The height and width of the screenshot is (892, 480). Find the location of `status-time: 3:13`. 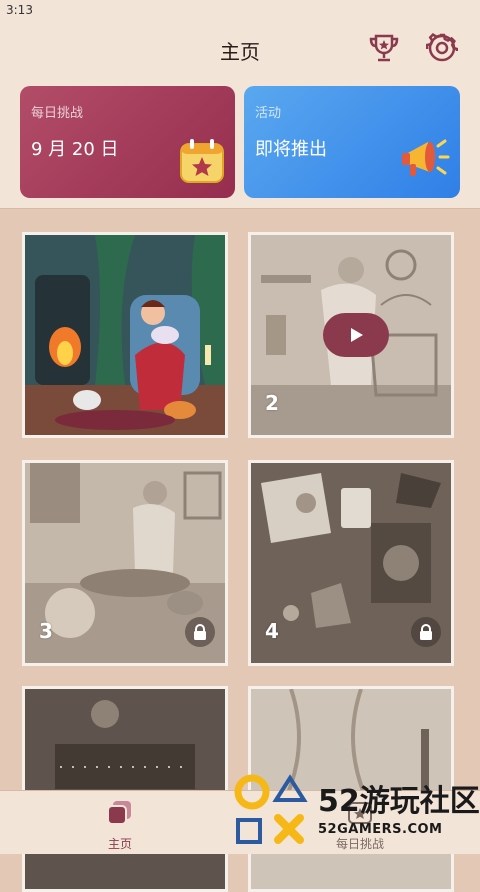

status-time: 3:13 is located at coordinates (19, 10).